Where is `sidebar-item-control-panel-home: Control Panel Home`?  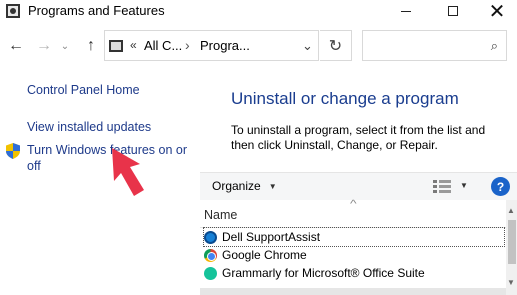 sidebar-item-control-panel-home: Control Panel Home is located at coordinates (83, 90).